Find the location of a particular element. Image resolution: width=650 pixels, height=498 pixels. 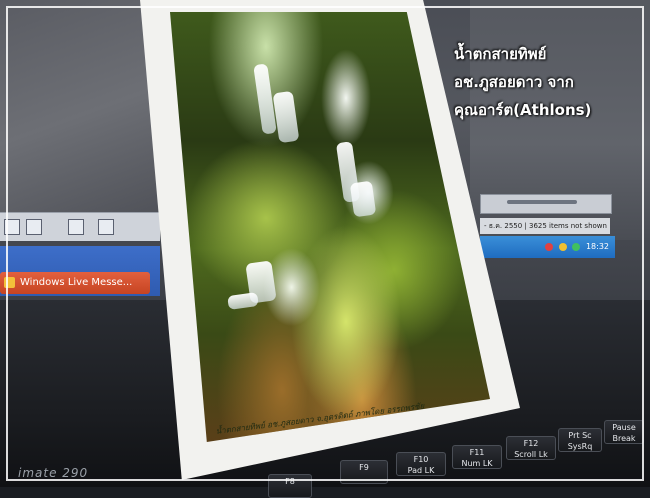

key-f12: F12 Scroll Lk is located at coordinates (531, 448).